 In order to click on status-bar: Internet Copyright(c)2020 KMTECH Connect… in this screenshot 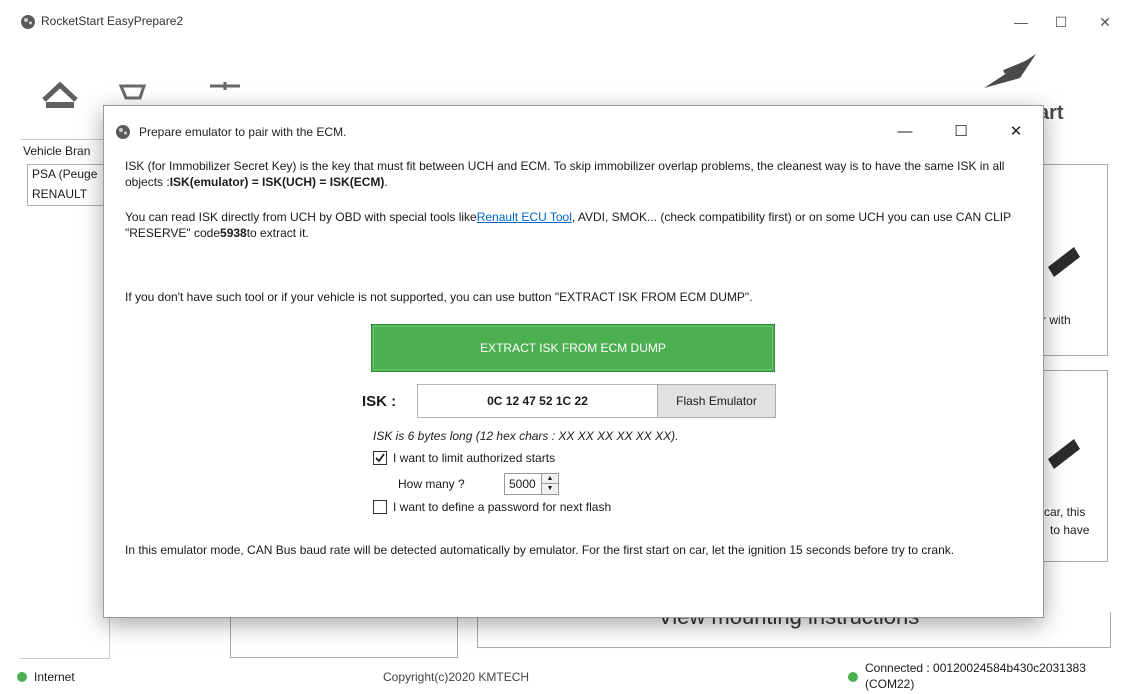, I will do `click(563, 677)`.